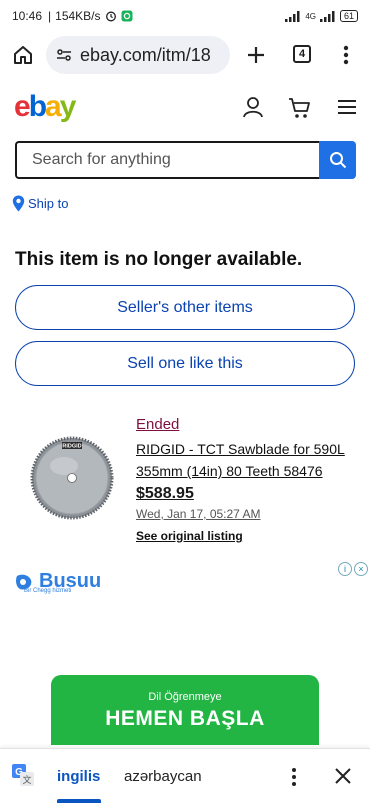 Image resolution: width=370 pixels, height=803 pixels. What do you see at coordinates (185, 108) in the screenshot?
I see `ebay-header: ebay` at bounding box center [185, 108].